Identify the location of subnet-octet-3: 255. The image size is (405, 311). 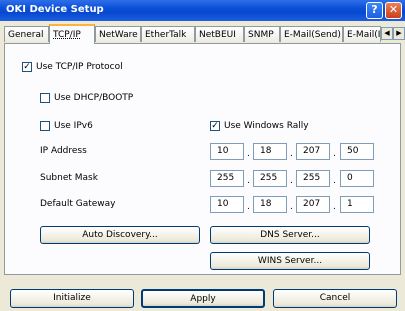
(313, 178).